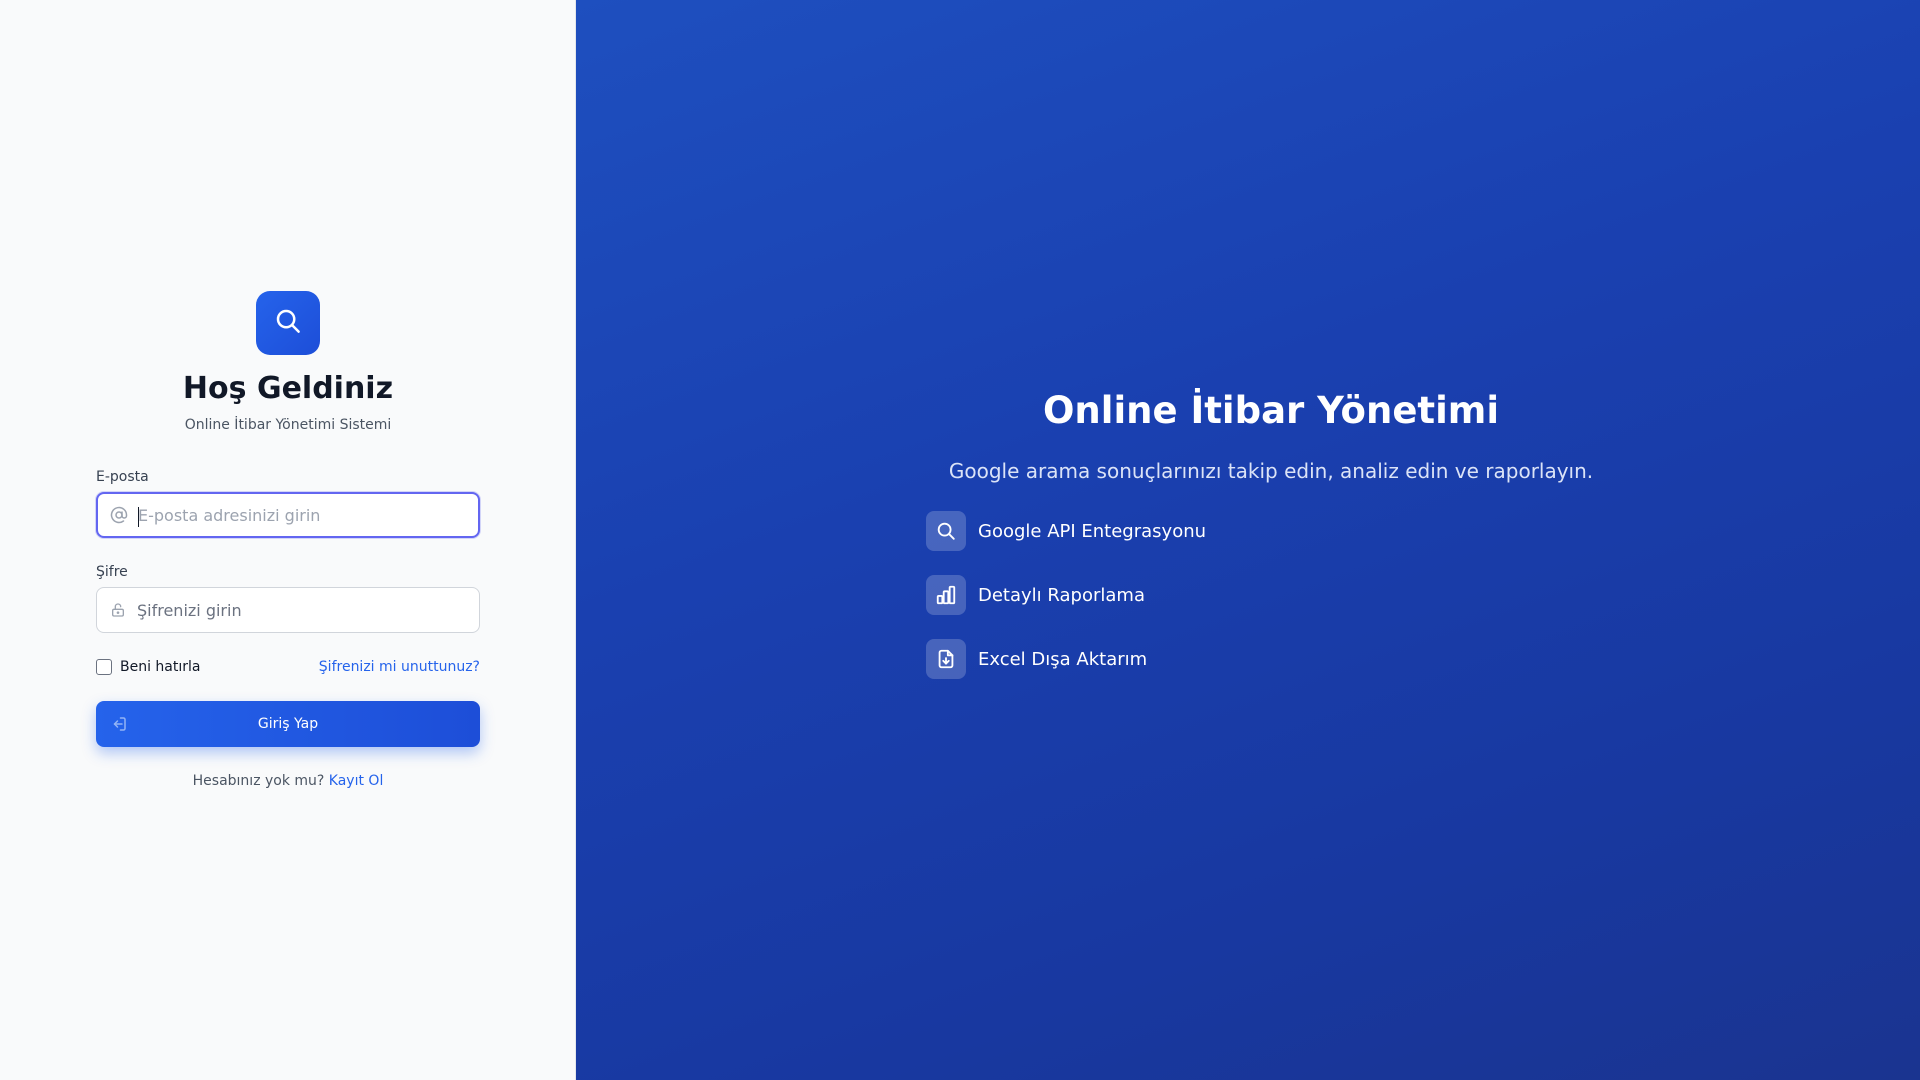 This screenshot has height=1080, width=1920. Describe the element at coordinates (946, 595) in the screenshot. I see `bar-chart-icon` at that location.